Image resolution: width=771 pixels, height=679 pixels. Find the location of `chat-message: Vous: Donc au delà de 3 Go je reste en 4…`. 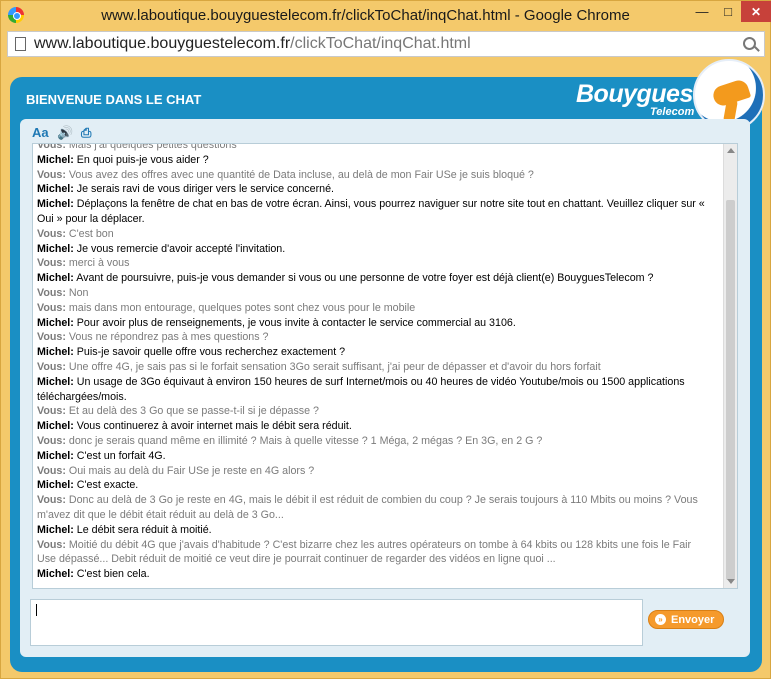

chat-message: Vous: Donc au delà de 3 Go je reste en 4… is located at coordinates (373, 508).